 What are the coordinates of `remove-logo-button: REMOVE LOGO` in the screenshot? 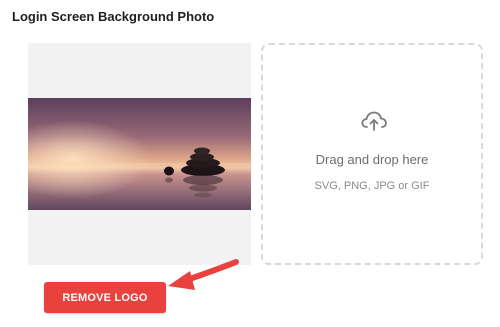 It's located at (105, 297).